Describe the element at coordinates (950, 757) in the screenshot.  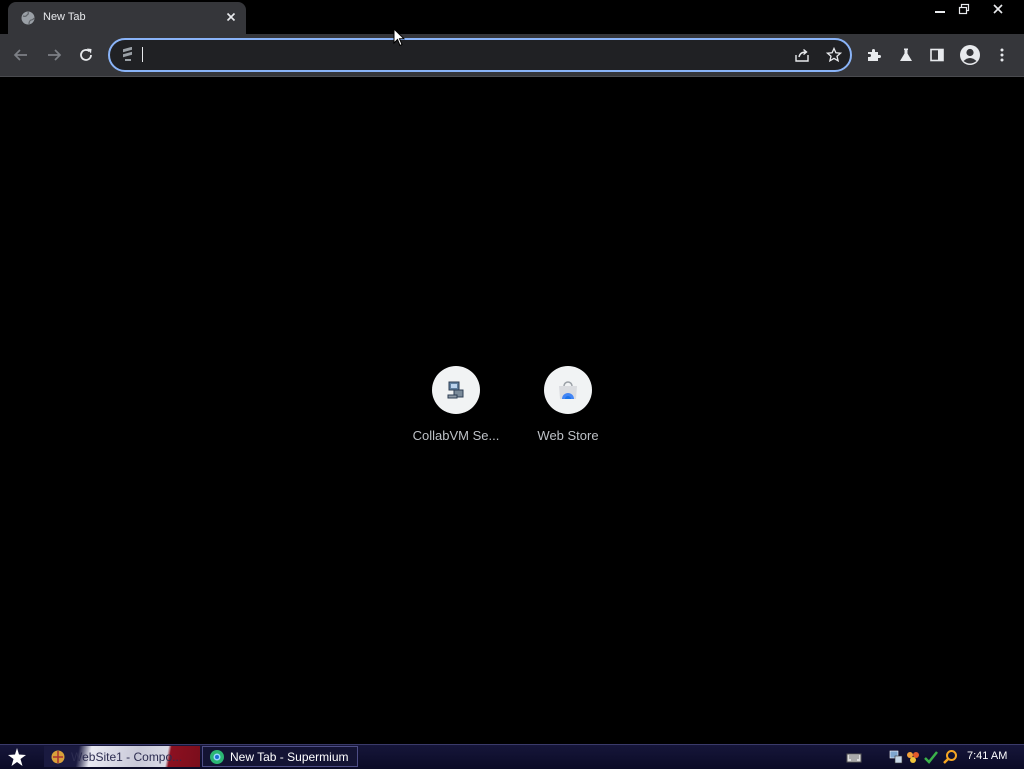
I see `search-icon` at that location.